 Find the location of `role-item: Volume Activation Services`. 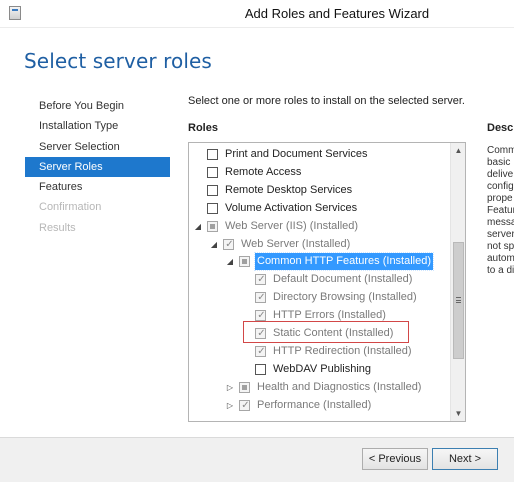

role-item: Volume Activation Services is located at coordinates (320, 208).